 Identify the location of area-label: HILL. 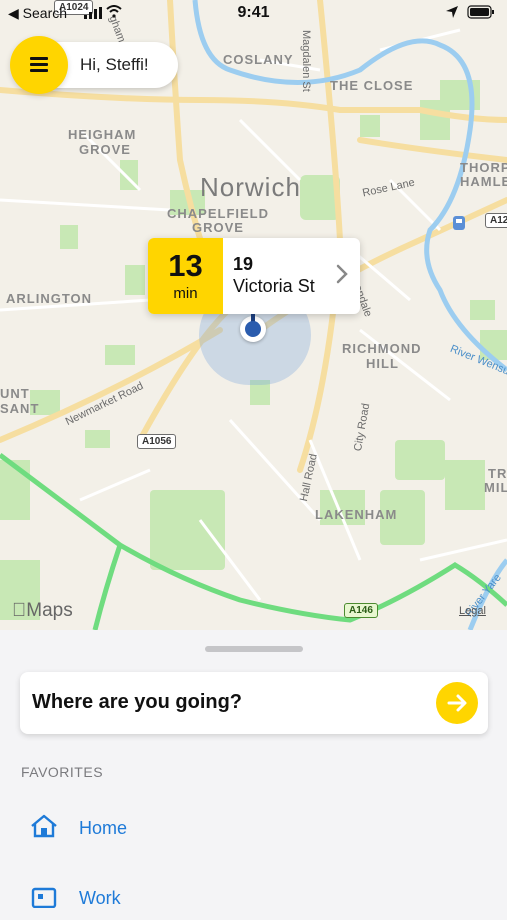
(382, 363).